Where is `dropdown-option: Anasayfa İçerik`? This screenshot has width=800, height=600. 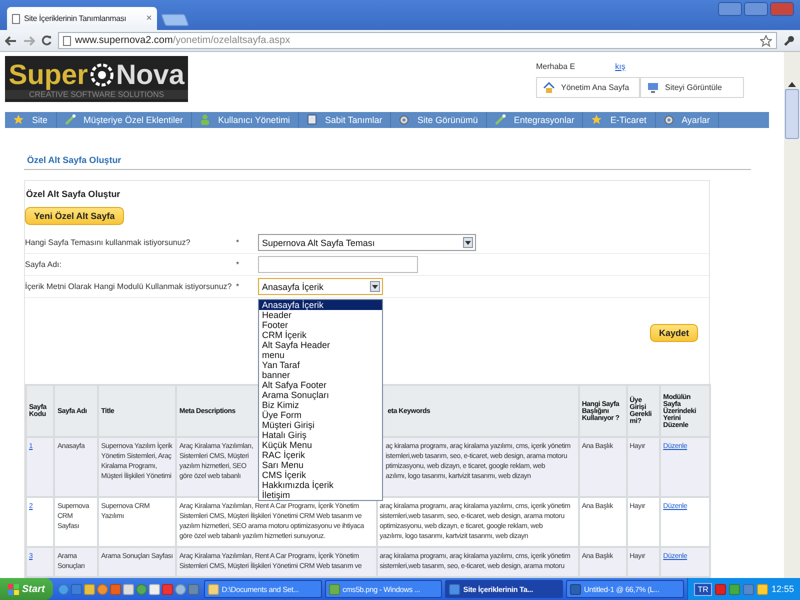
dropdown-option: Anasayfa İçerik is located at coordinates (320, 305).